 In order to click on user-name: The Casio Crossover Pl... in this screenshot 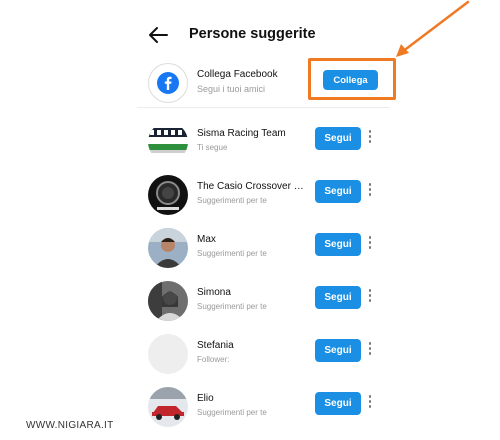, I will do `click(253, 186)`.